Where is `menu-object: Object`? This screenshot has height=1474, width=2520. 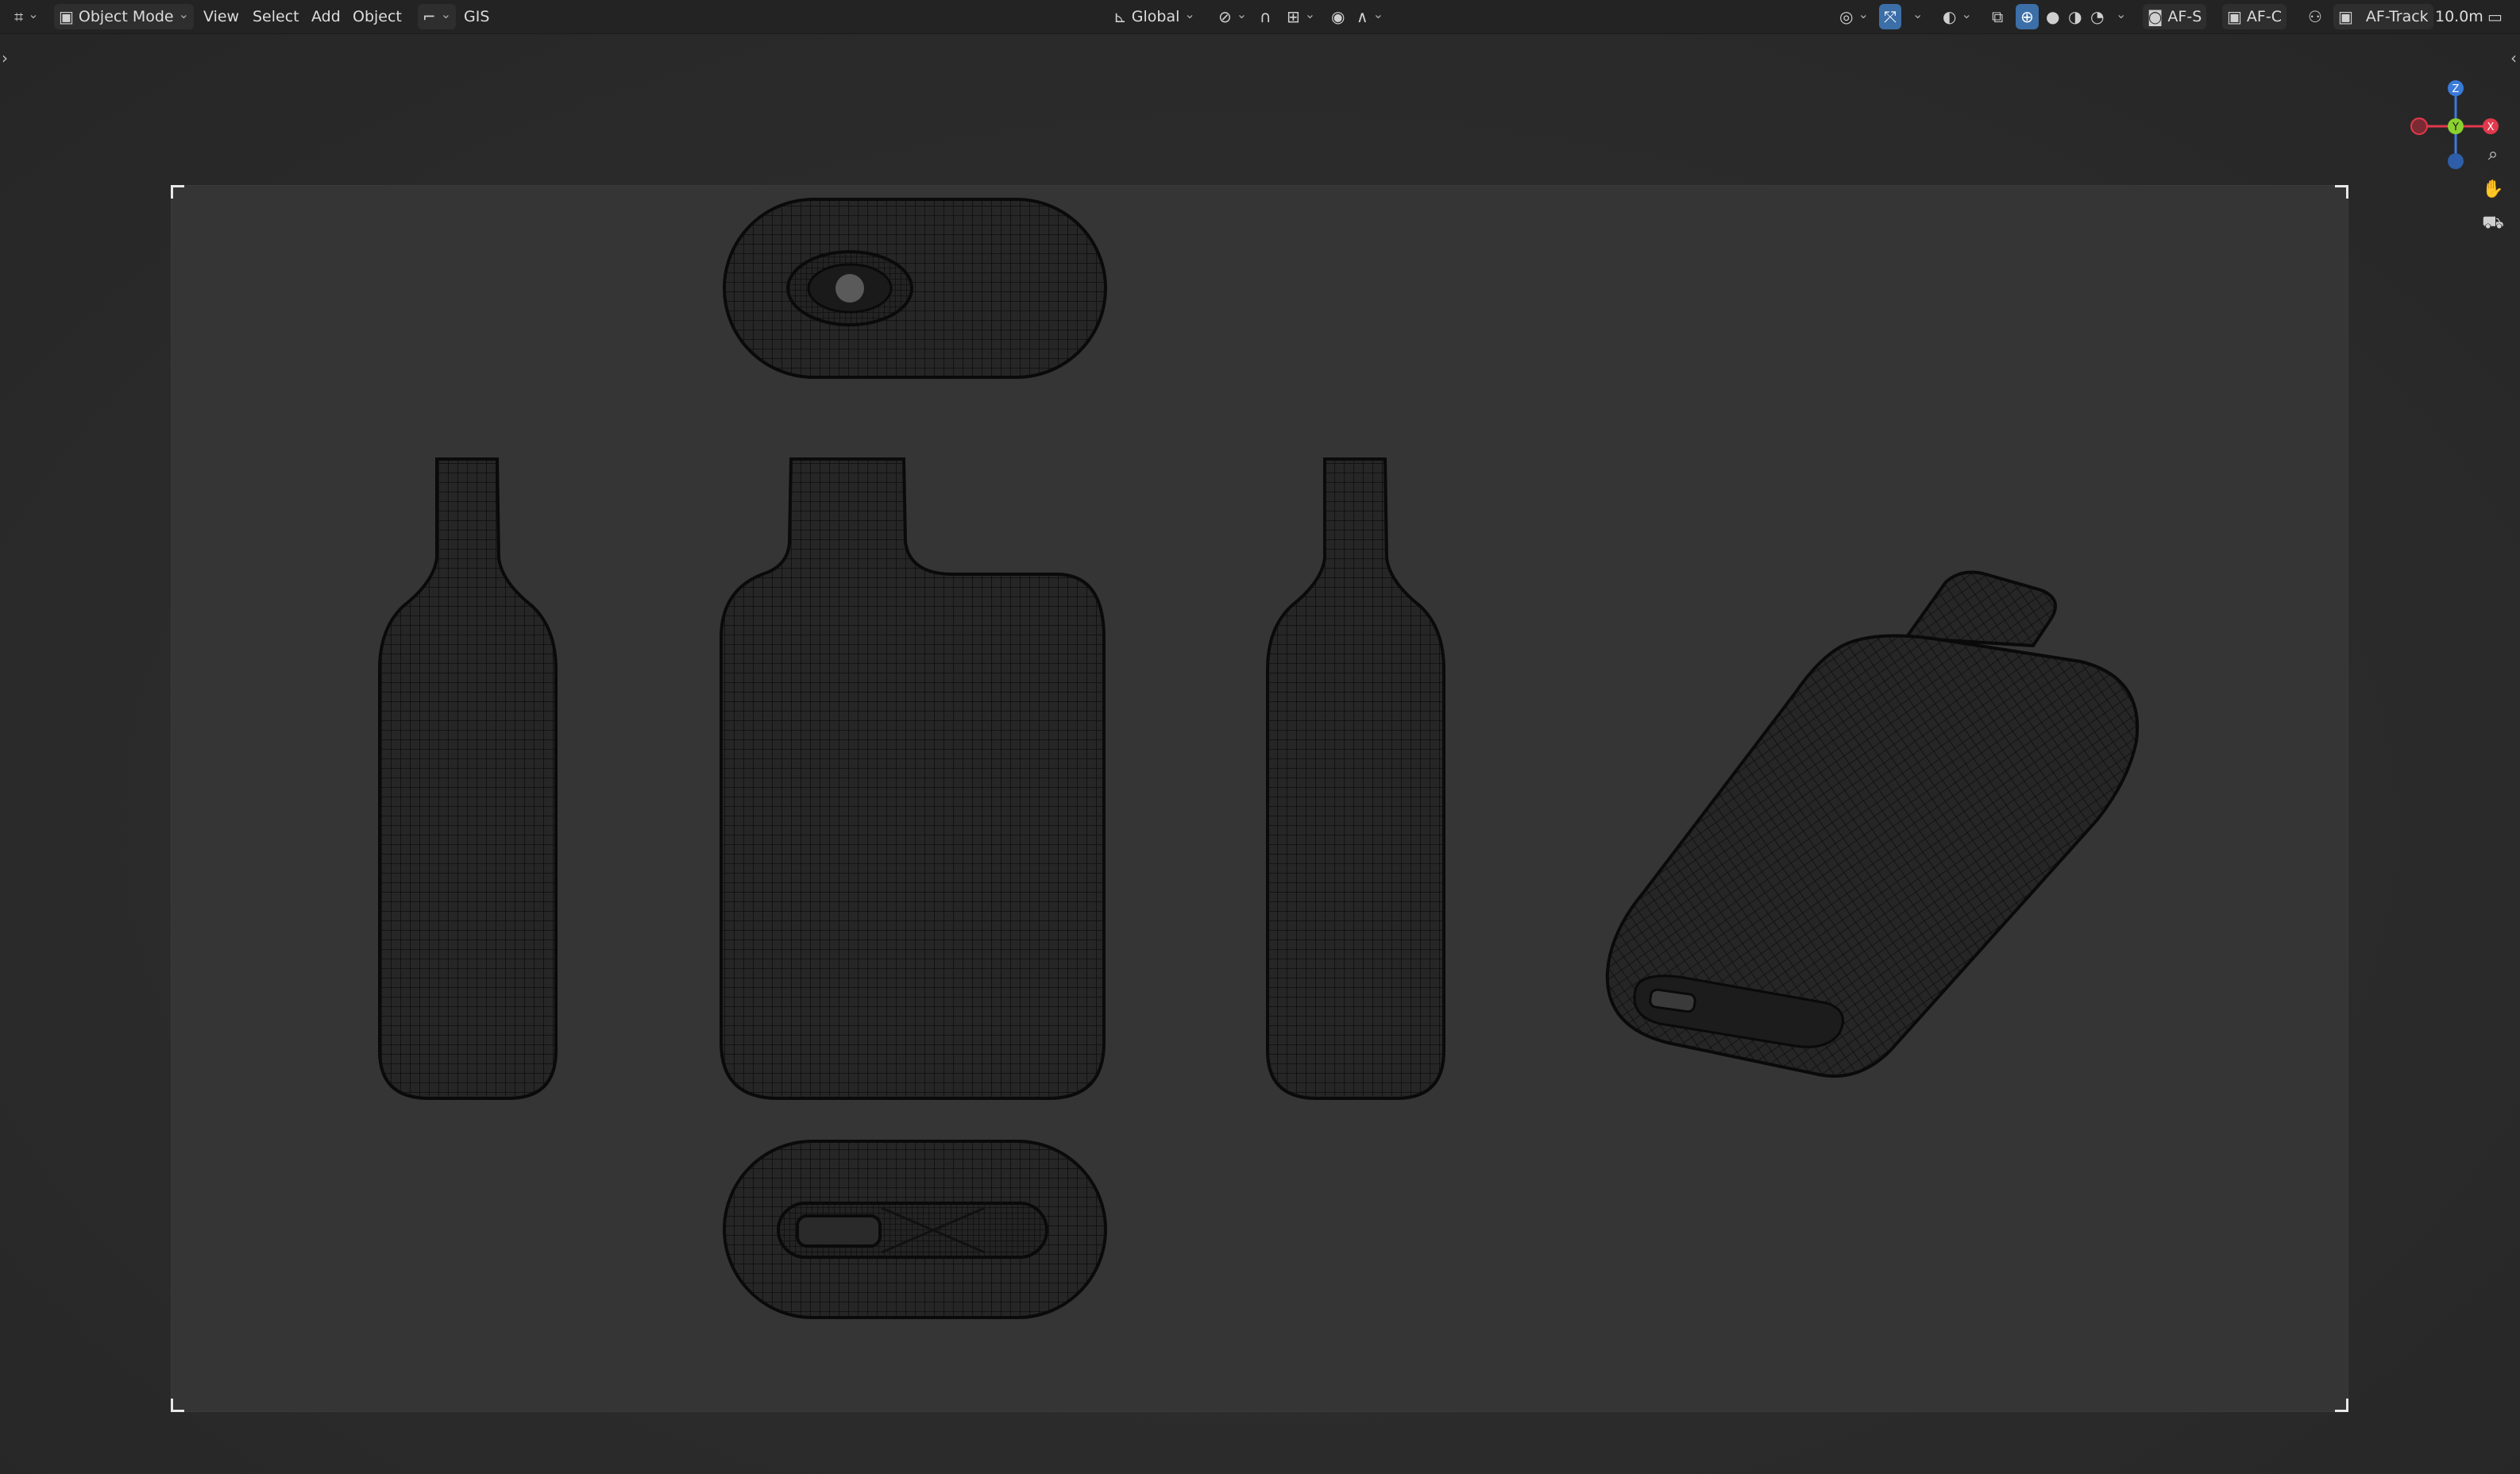
menu-object: Object is located at coordinates (377, 16).